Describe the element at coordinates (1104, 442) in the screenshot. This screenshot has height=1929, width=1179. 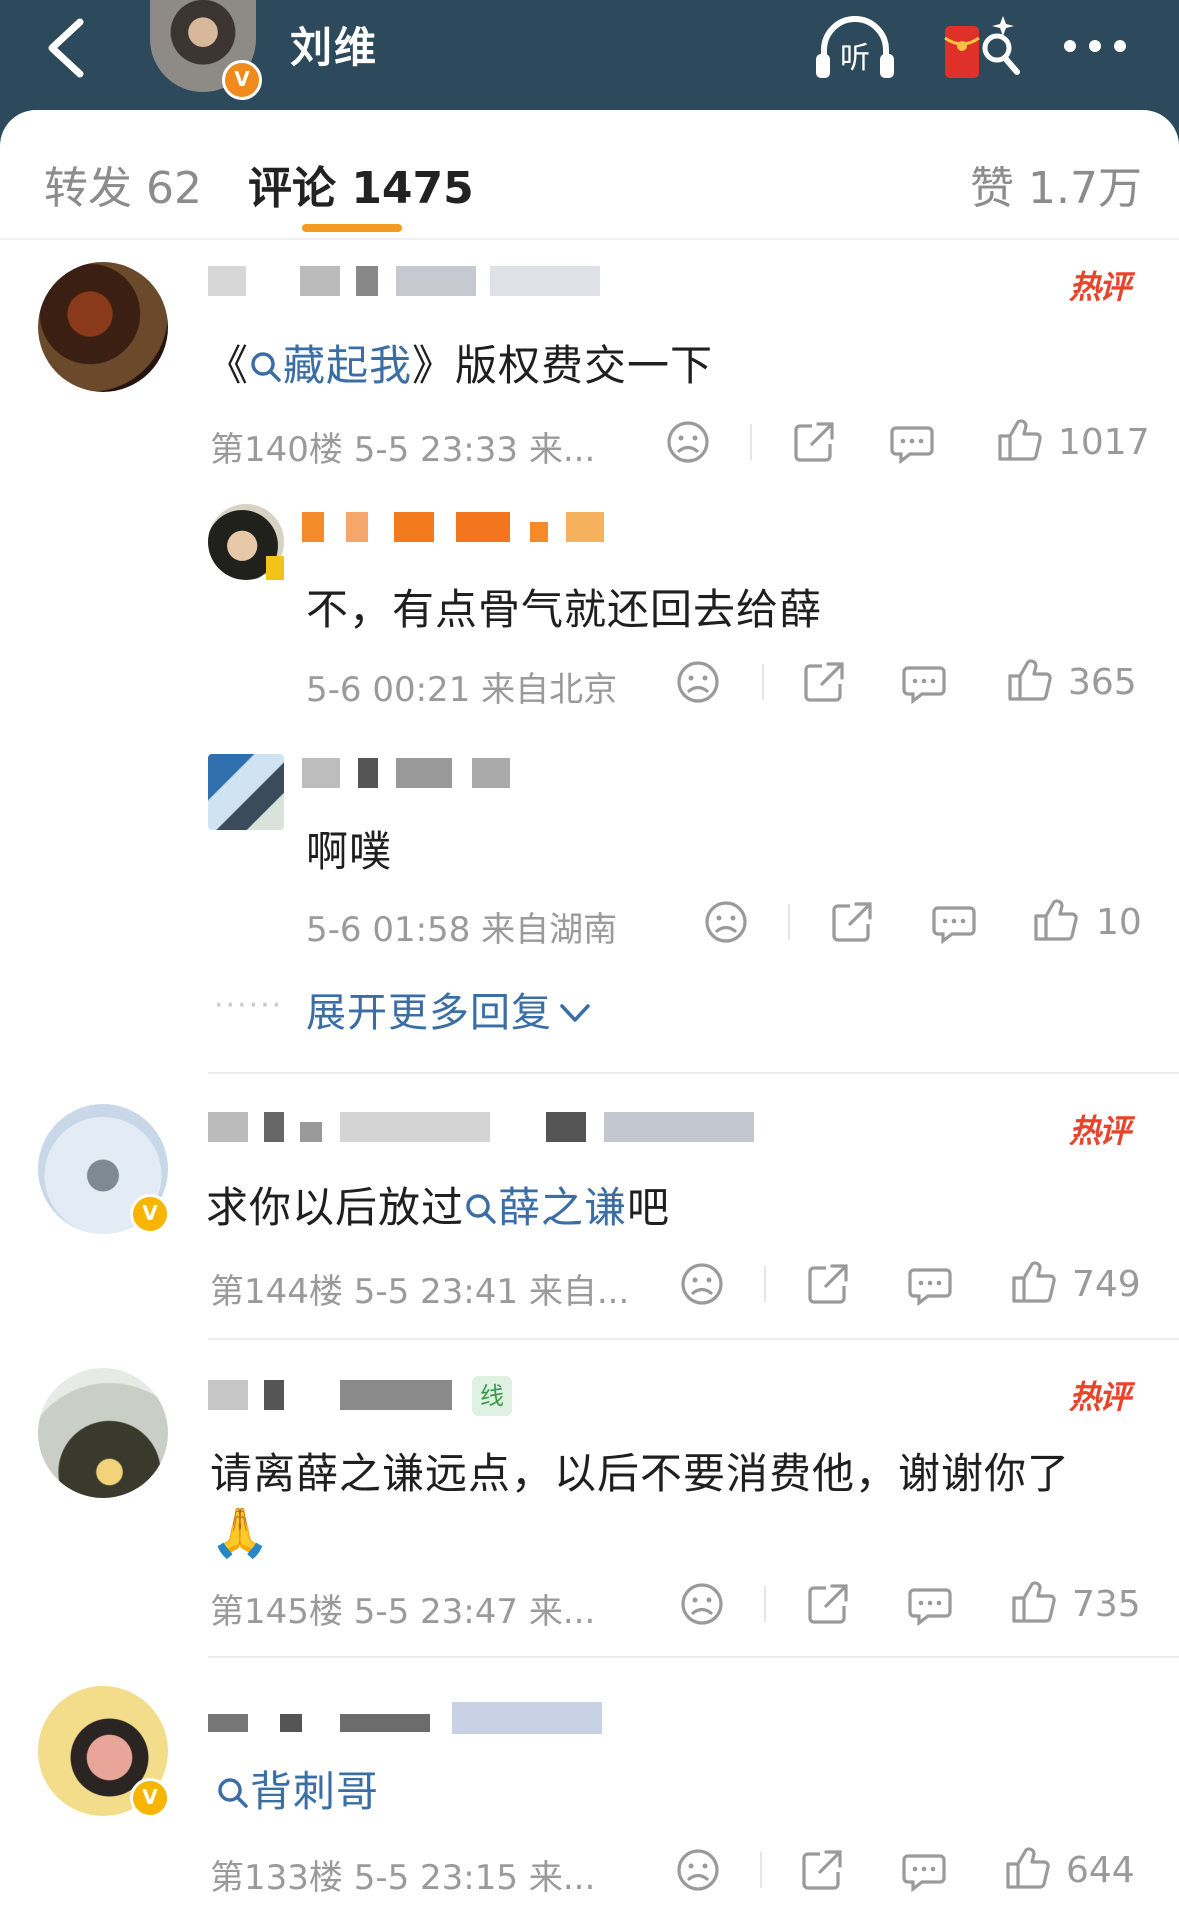
I see `like-count: 1017` at that location.